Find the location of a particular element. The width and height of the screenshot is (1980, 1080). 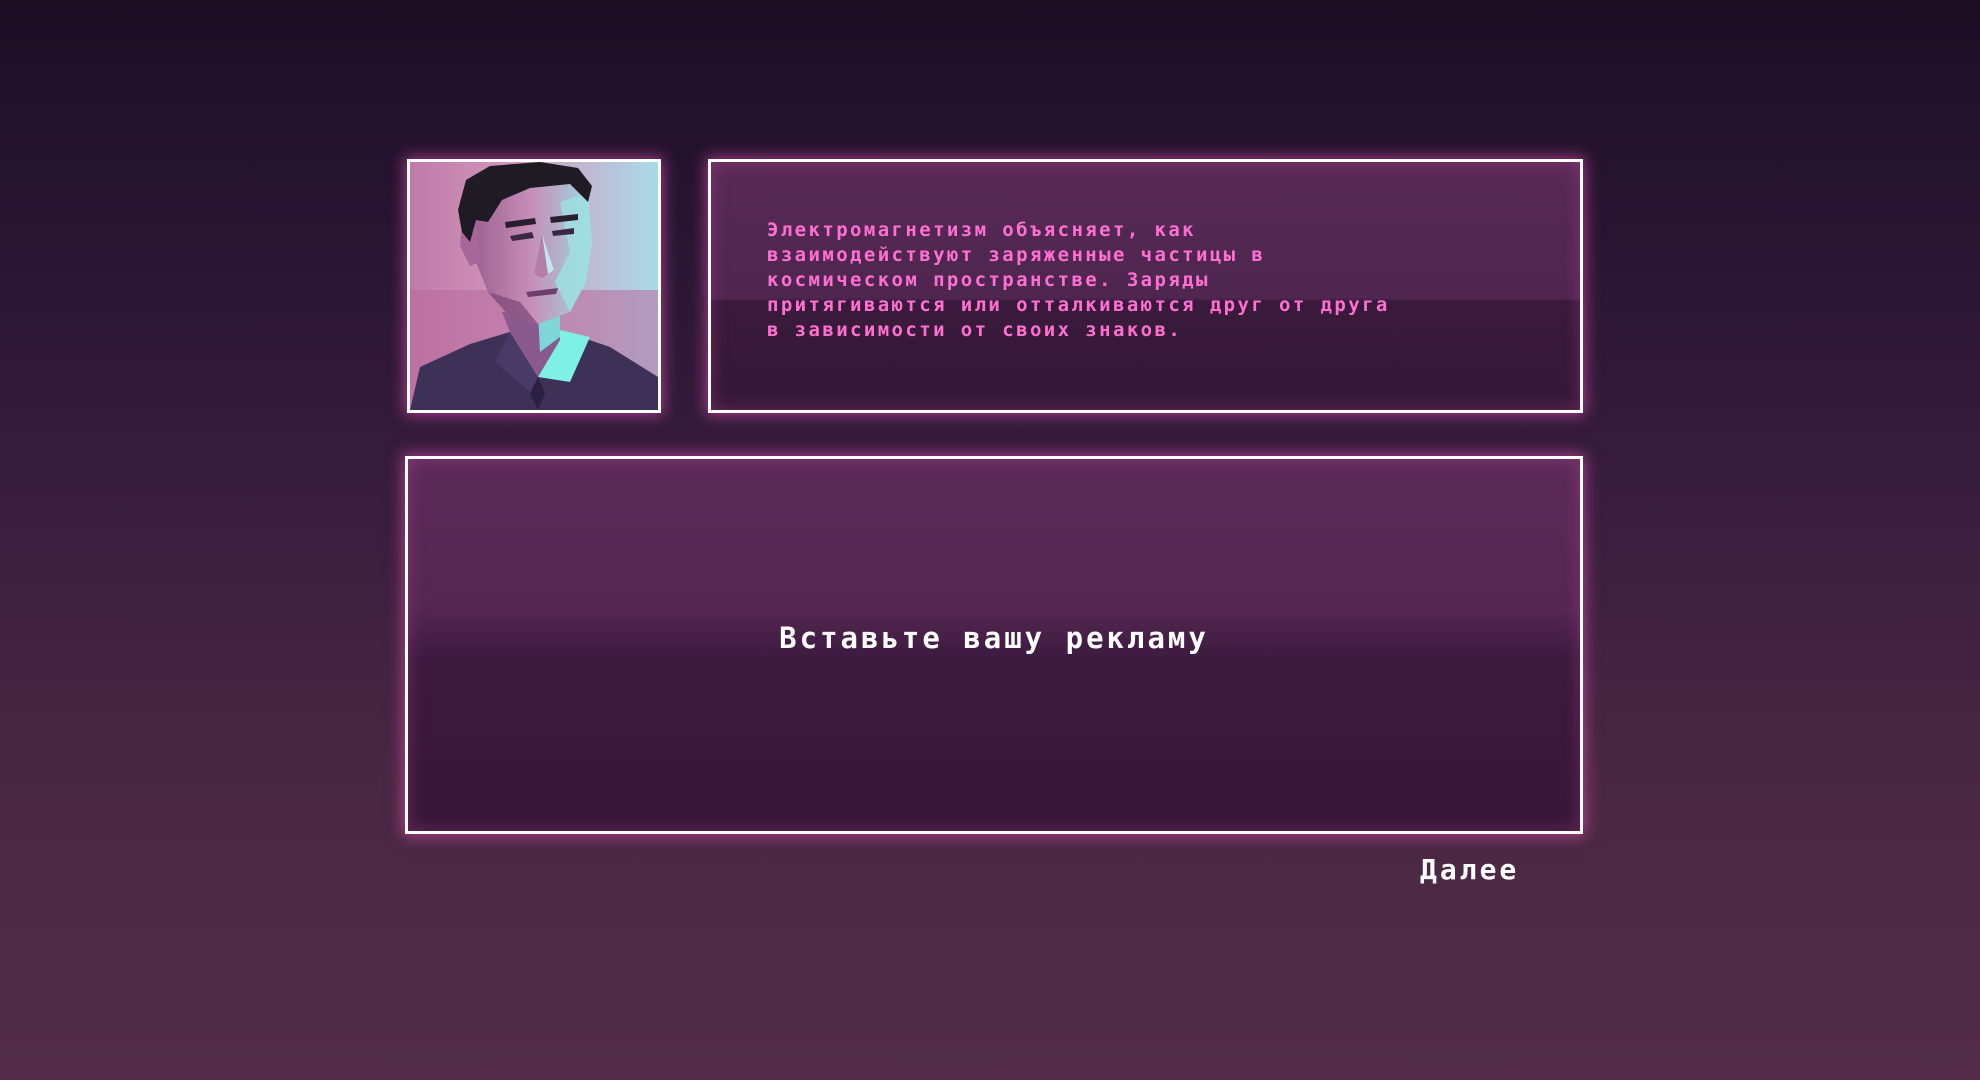

character-portrait is located at coordinates (534, 286).